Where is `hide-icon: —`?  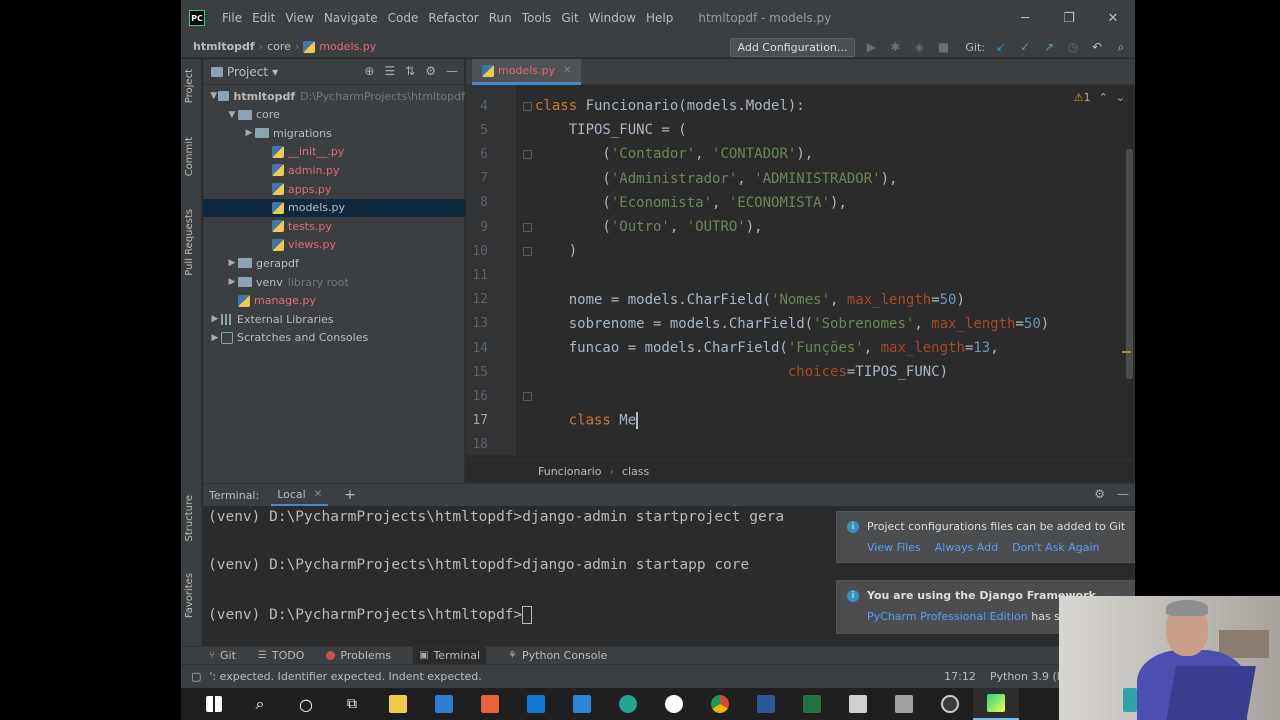 hide-icon: — is located at coordinates (452, 71).